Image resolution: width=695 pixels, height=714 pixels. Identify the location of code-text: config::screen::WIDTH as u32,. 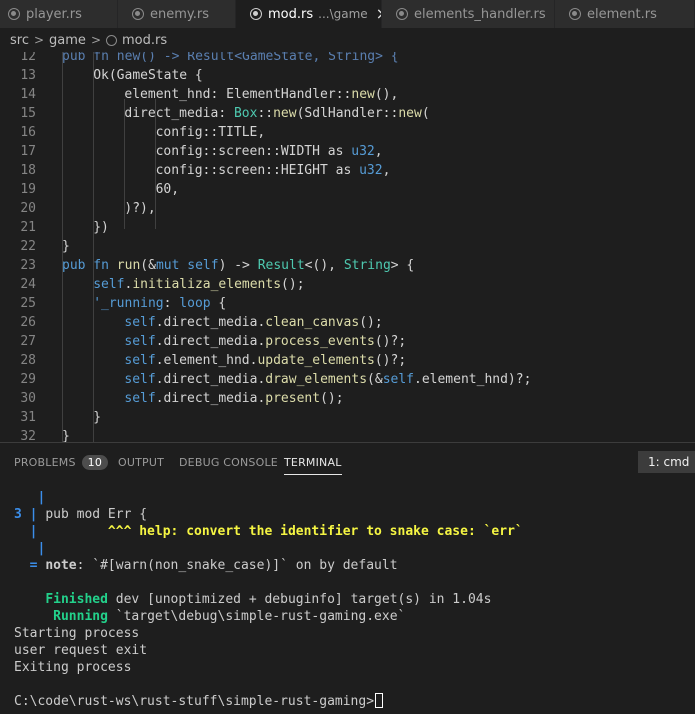
(269, 151).